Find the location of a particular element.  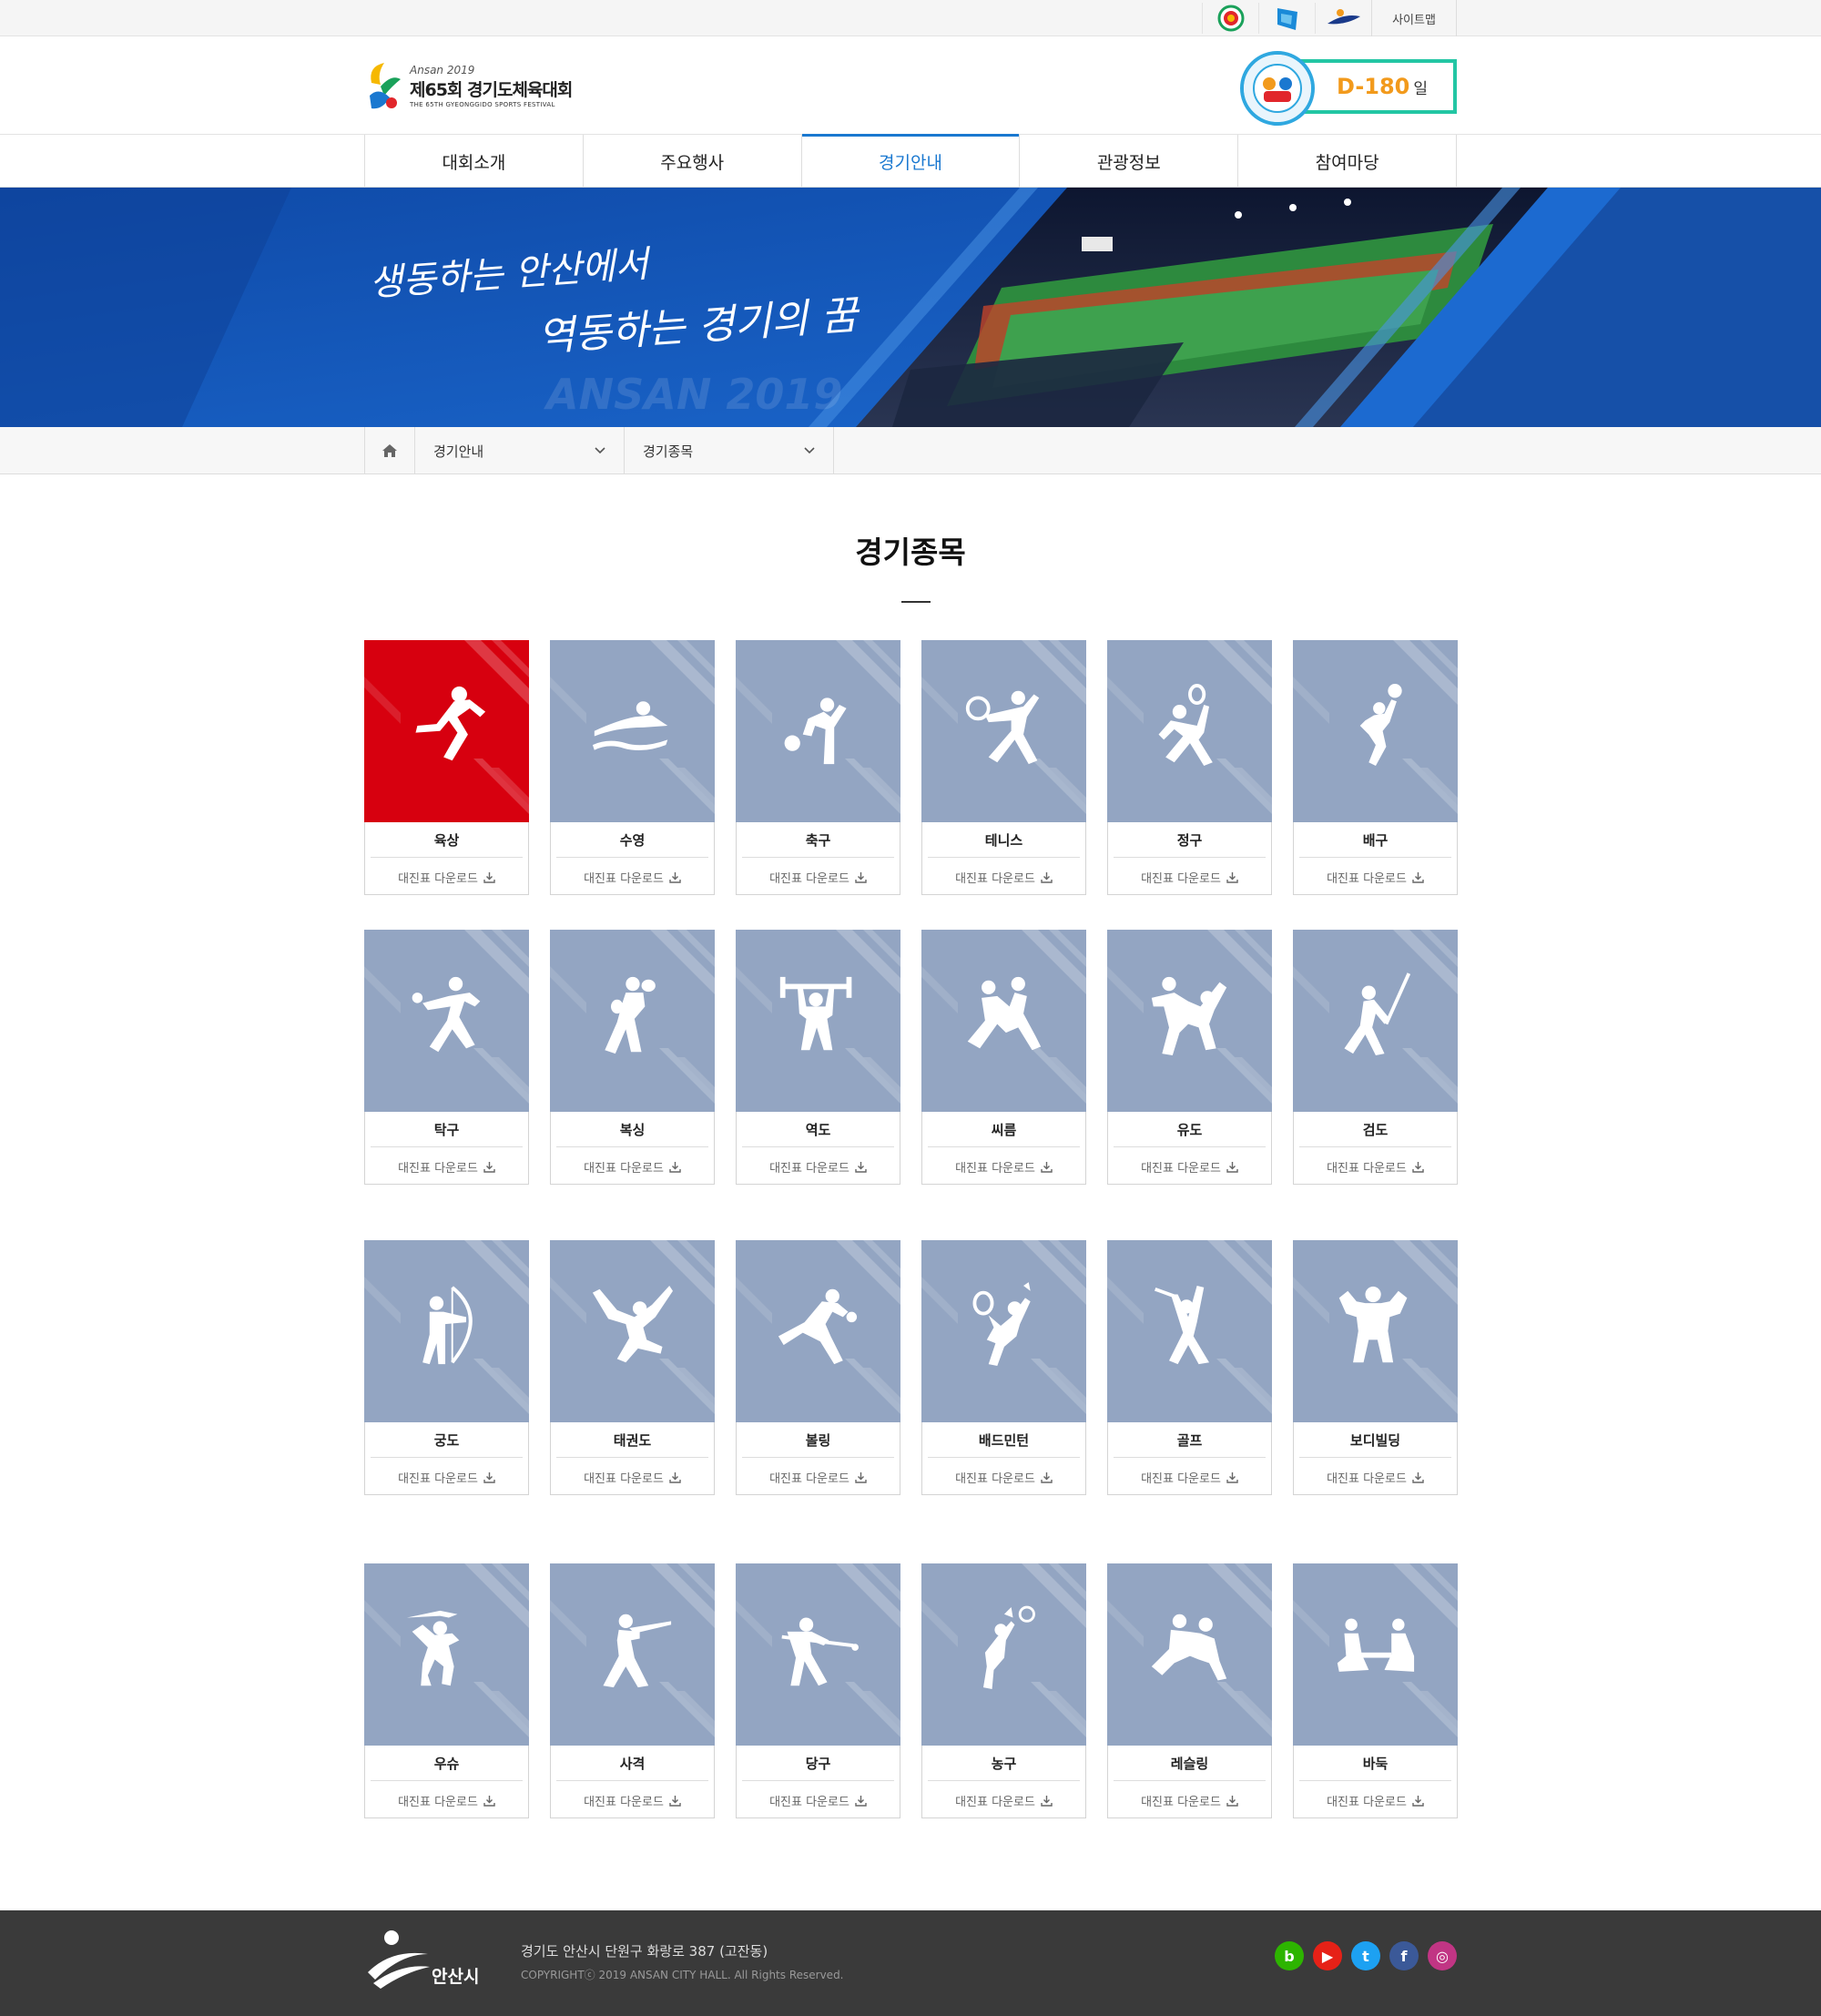

sport-card: 축구대진표 다운로드 is located at coordinates (818, 767).